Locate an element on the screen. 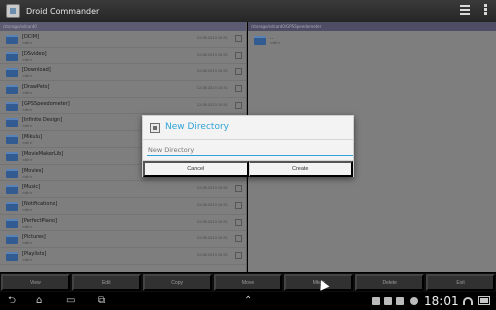  menu-icon is located at coordinates (465, 10).